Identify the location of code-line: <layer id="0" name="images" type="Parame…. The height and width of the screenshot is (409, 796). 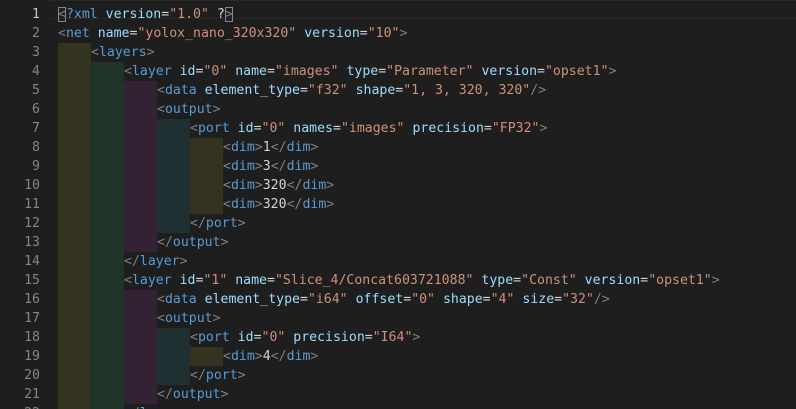
(370, 71).